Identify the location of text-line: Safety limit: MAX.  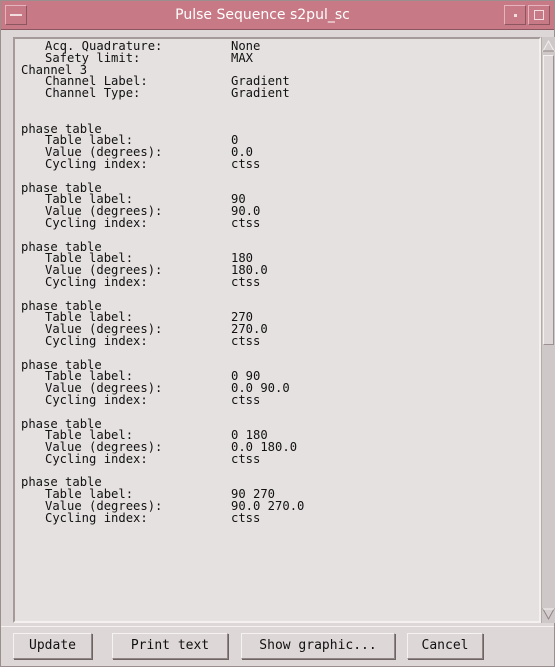
(271, 57).